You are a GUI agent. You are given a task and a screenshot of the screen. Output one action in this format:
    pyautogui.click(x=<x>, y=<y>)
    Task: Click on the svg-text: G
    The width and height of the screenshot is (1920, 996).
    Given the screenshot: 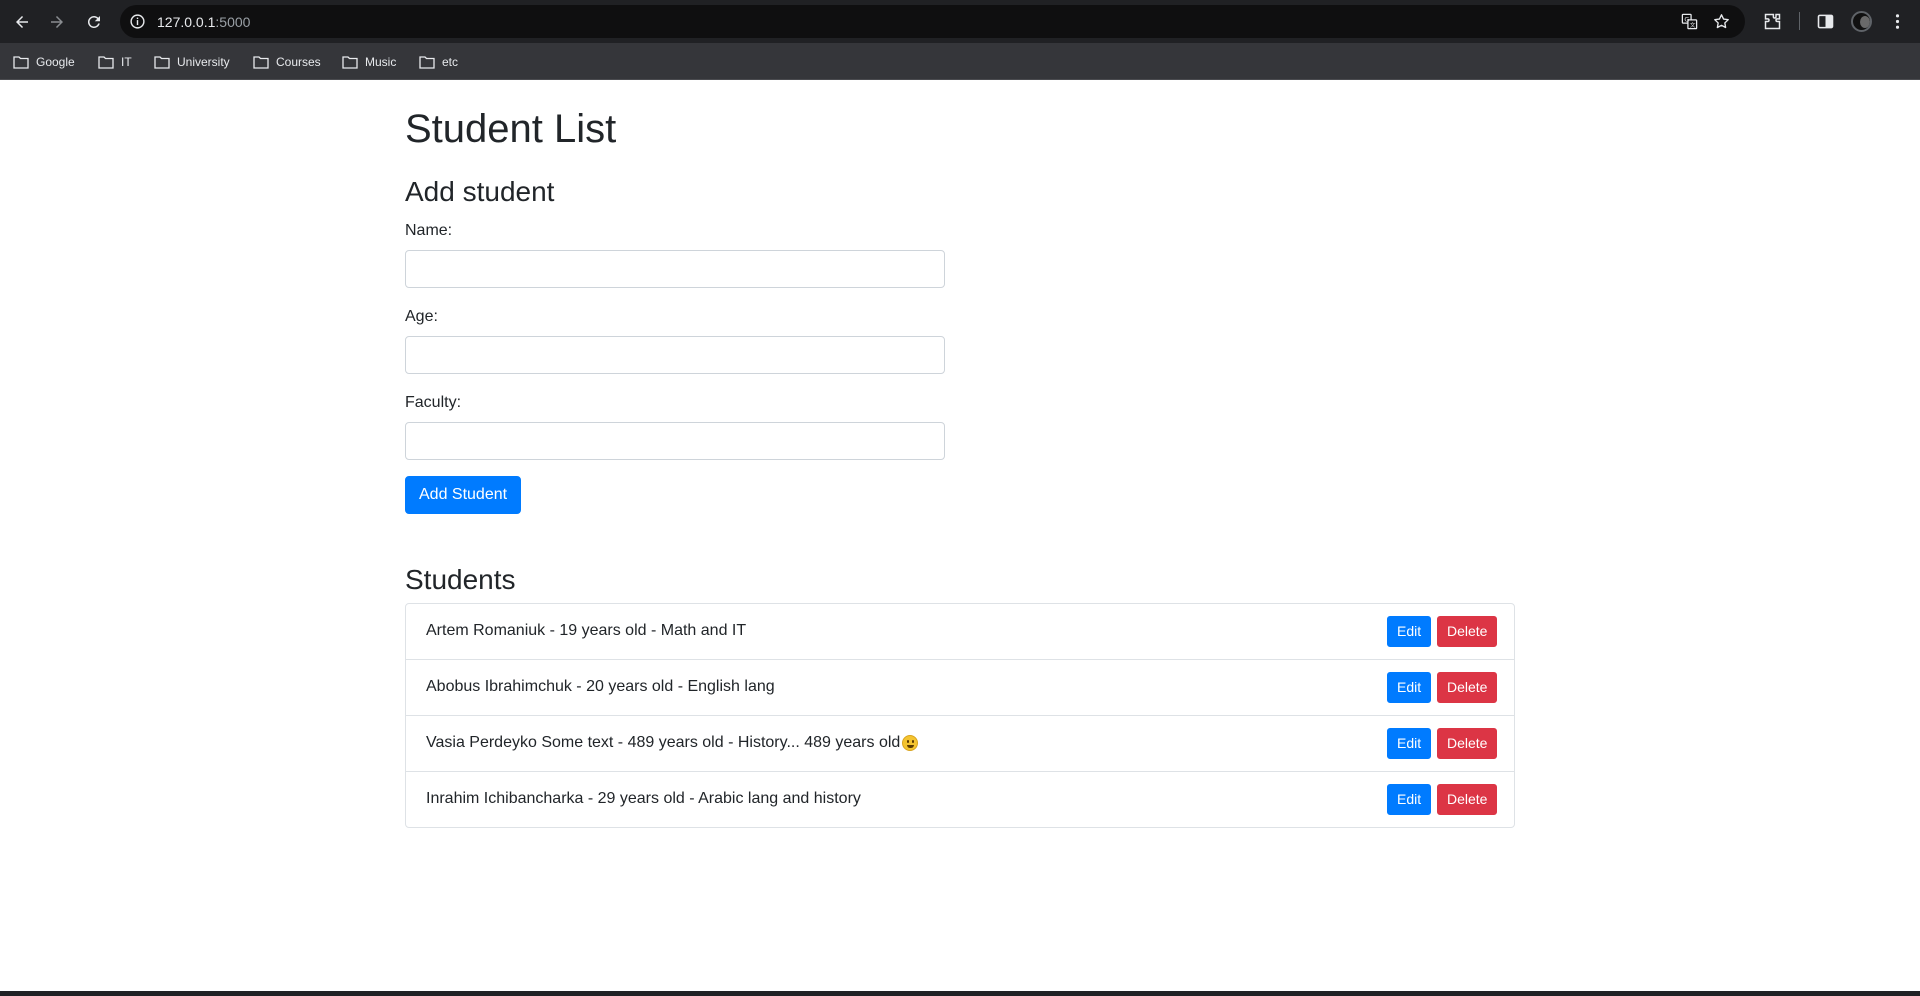 What is the action you would take?
    pyautogui.click(x=1686, y=20)
    